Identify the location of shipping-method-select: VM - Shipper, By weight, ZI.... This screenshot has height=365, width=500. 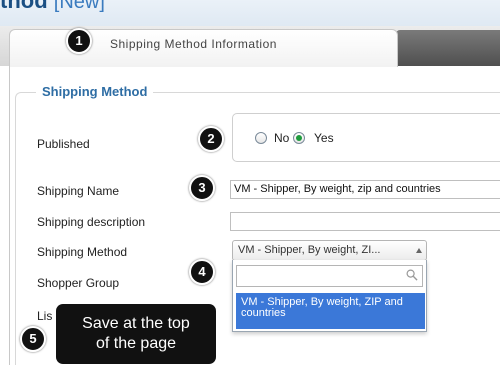
(329, 250).